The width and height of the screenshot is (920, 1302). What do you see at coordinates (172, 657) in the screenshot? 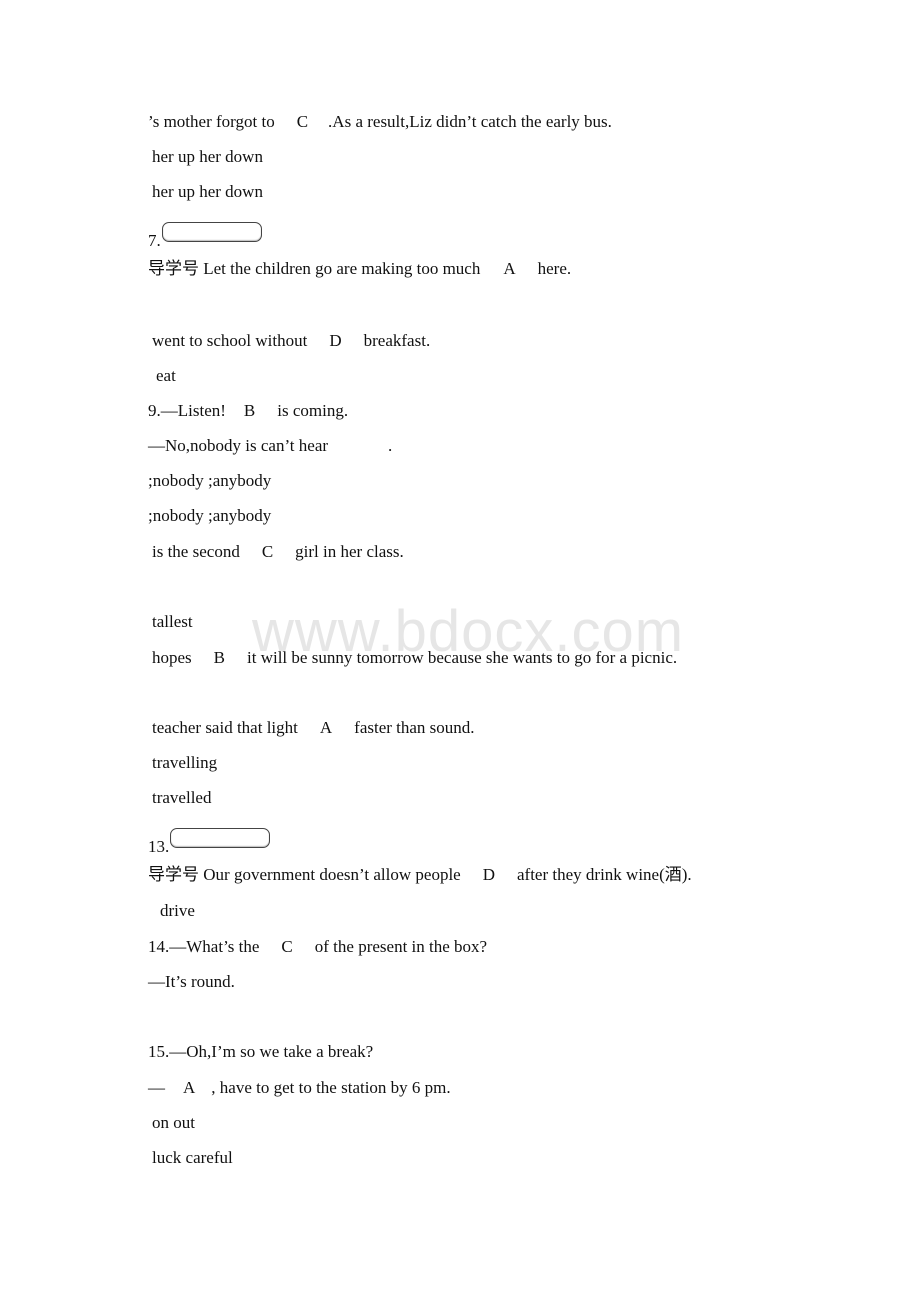
I see `question-text: hopes` at bounding box center [172, 657].